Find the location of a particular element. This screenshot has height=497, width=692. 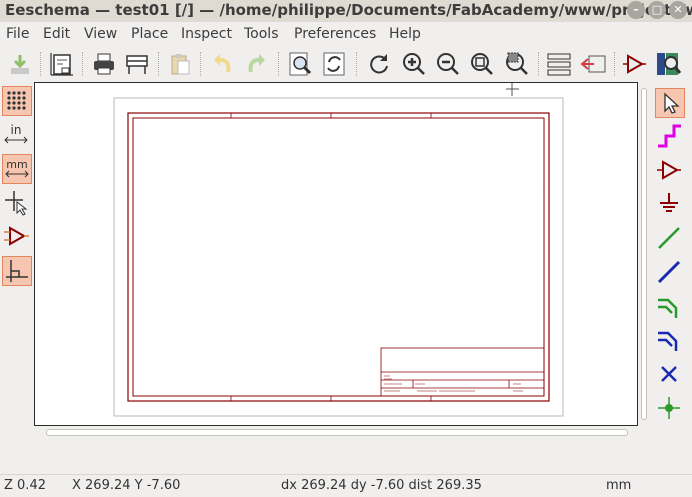

zoom-status: Z 0.42 is located at coordinates (25, 485).